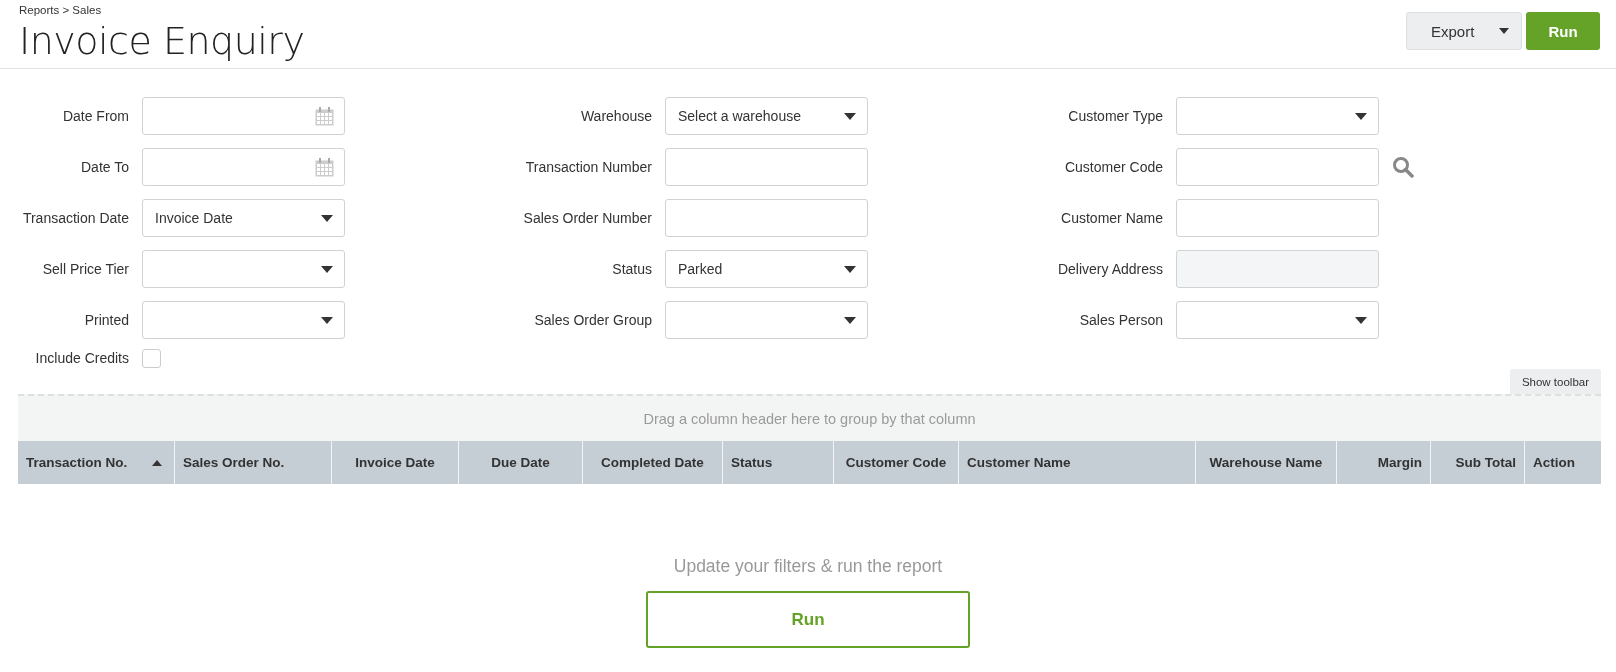 This screenshot has width=1616, height=672. What do you see at coordinates (1115, 116) in the screenshot?
I see `field-label: Customer Type` at bounding box center [1115, 116].